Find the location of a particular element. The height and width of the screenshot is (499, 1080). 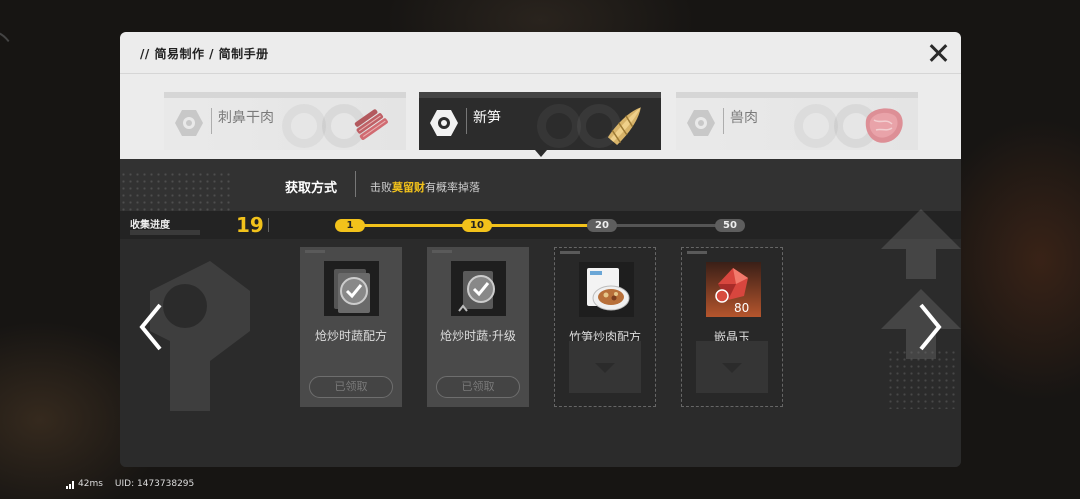

item-name: 兽肉 is located at coordinates (744, 118).